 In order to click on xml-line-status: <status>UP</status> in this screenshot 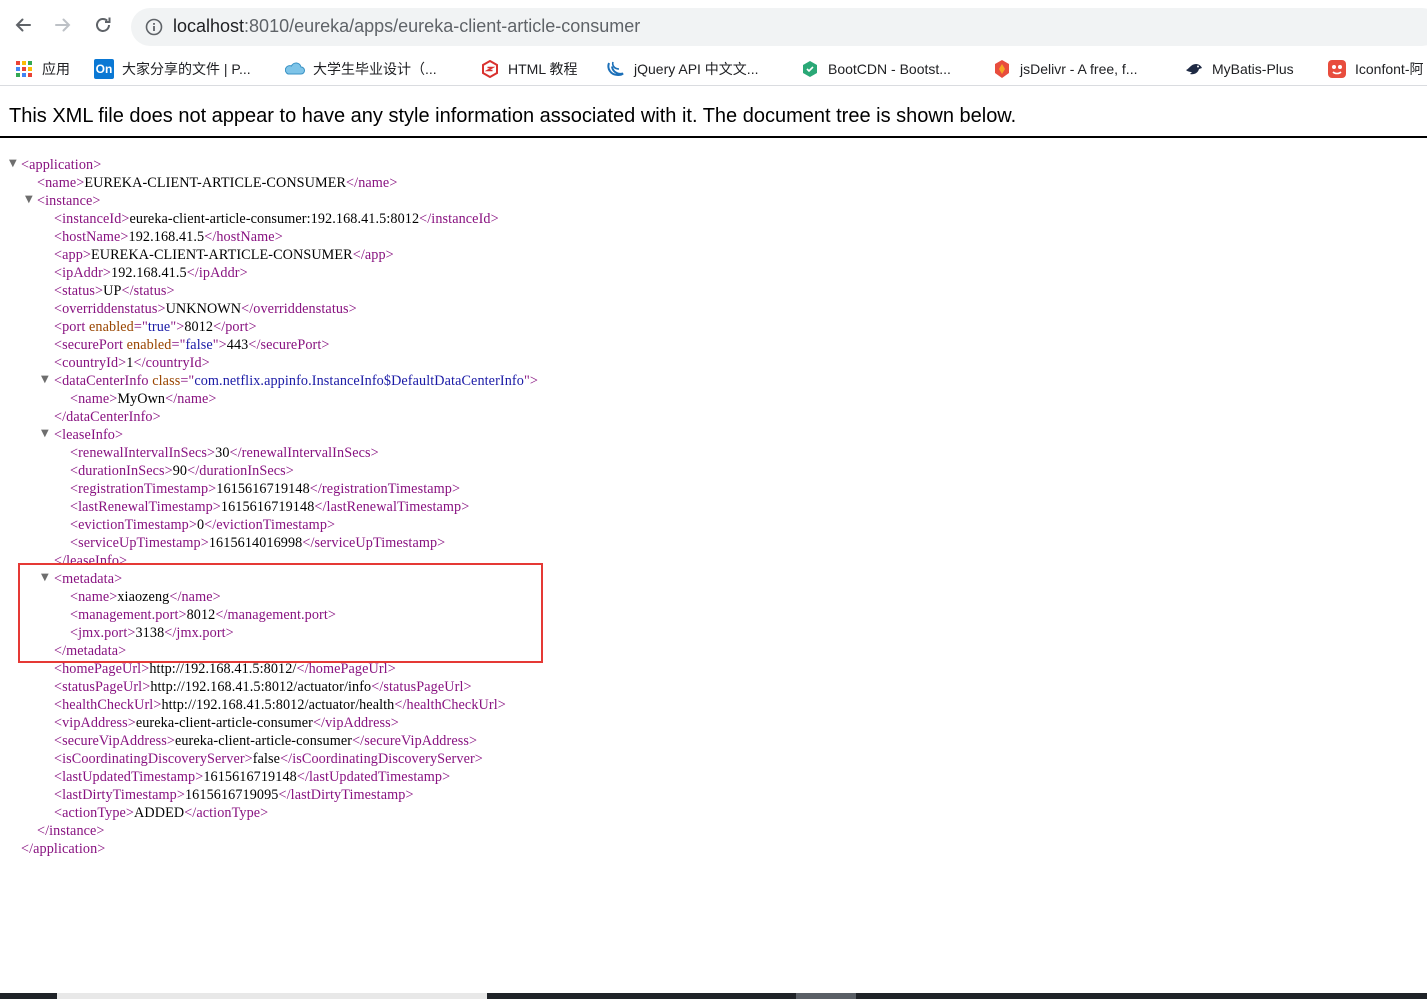, I will do `click(114, 291)`.